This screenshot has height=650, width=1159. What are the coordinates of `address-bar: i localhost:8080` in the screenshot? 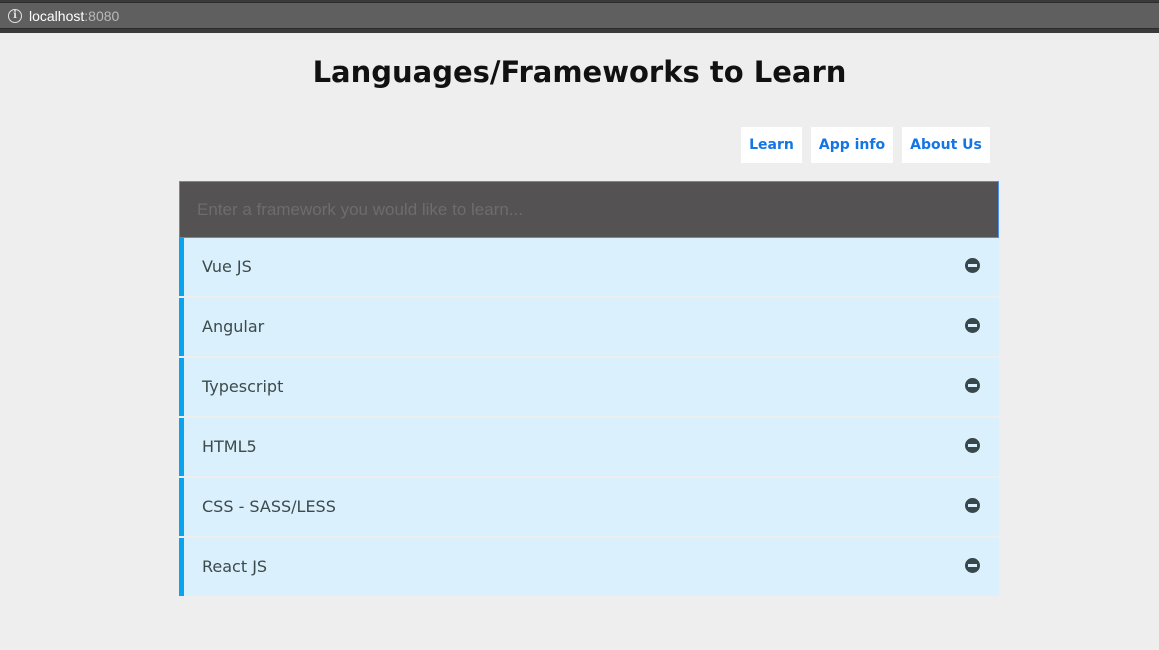 It's located at (579, 15).